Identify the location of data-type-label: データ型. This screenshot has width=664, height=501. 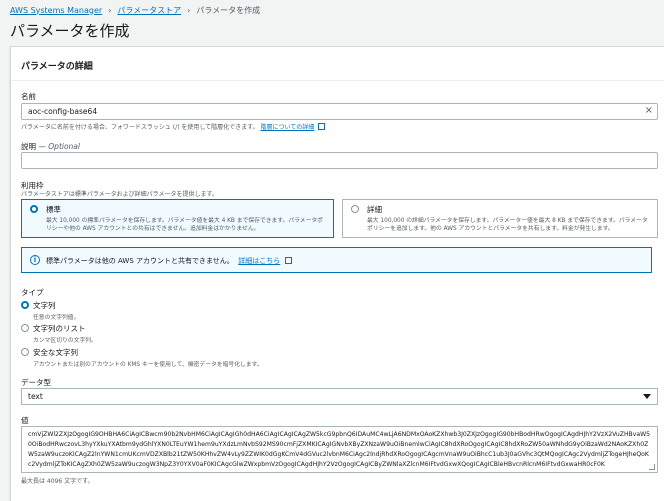
(36, 382).